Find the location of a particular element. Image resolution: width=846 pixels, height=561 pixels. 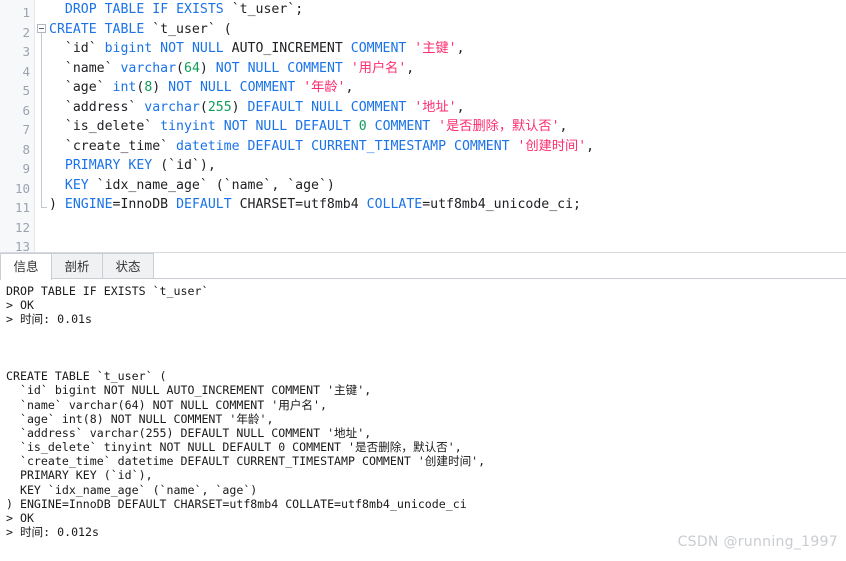

code-token-pl: `t_user` ( is located at coordinates (187, 29).